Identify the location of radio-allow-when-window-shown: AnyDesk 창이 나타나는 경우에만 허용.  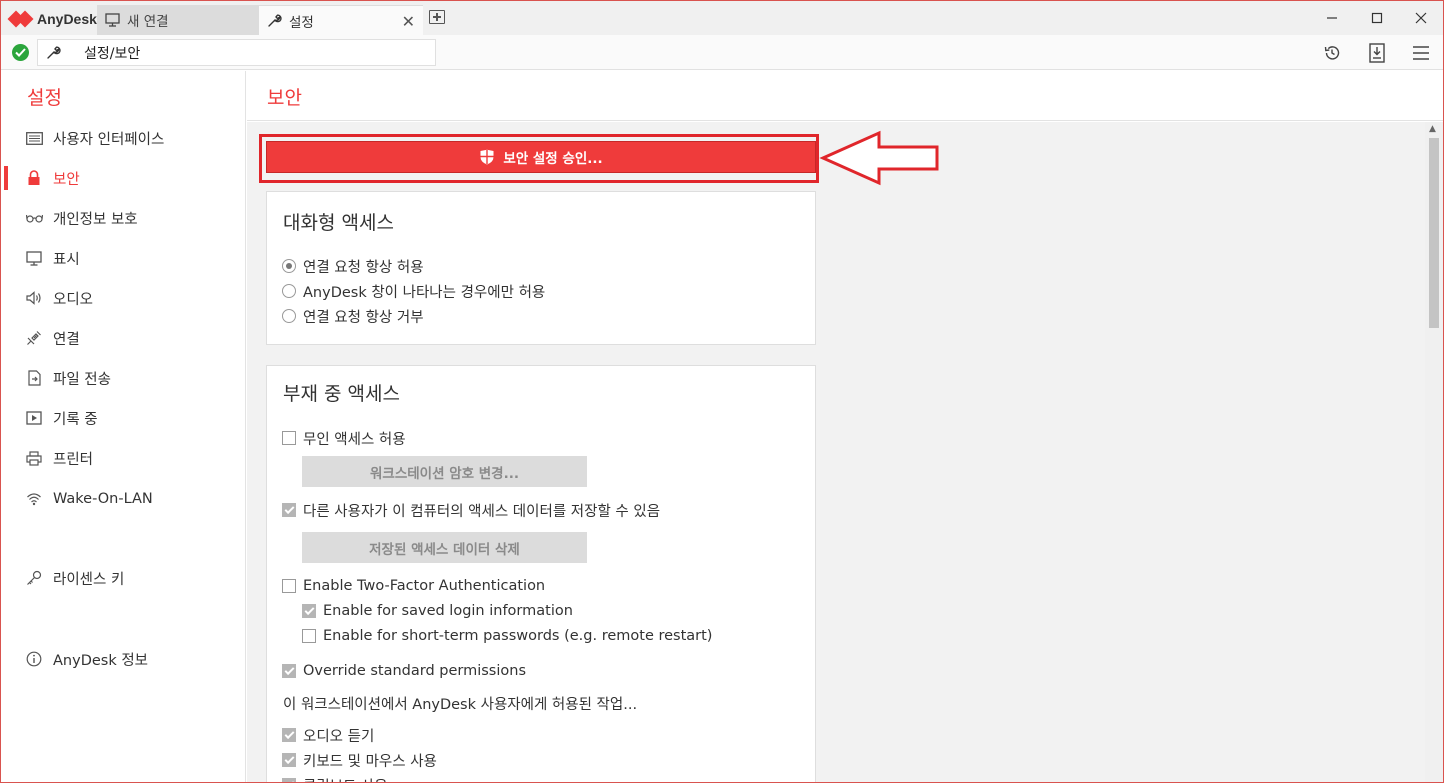
(413, 291).